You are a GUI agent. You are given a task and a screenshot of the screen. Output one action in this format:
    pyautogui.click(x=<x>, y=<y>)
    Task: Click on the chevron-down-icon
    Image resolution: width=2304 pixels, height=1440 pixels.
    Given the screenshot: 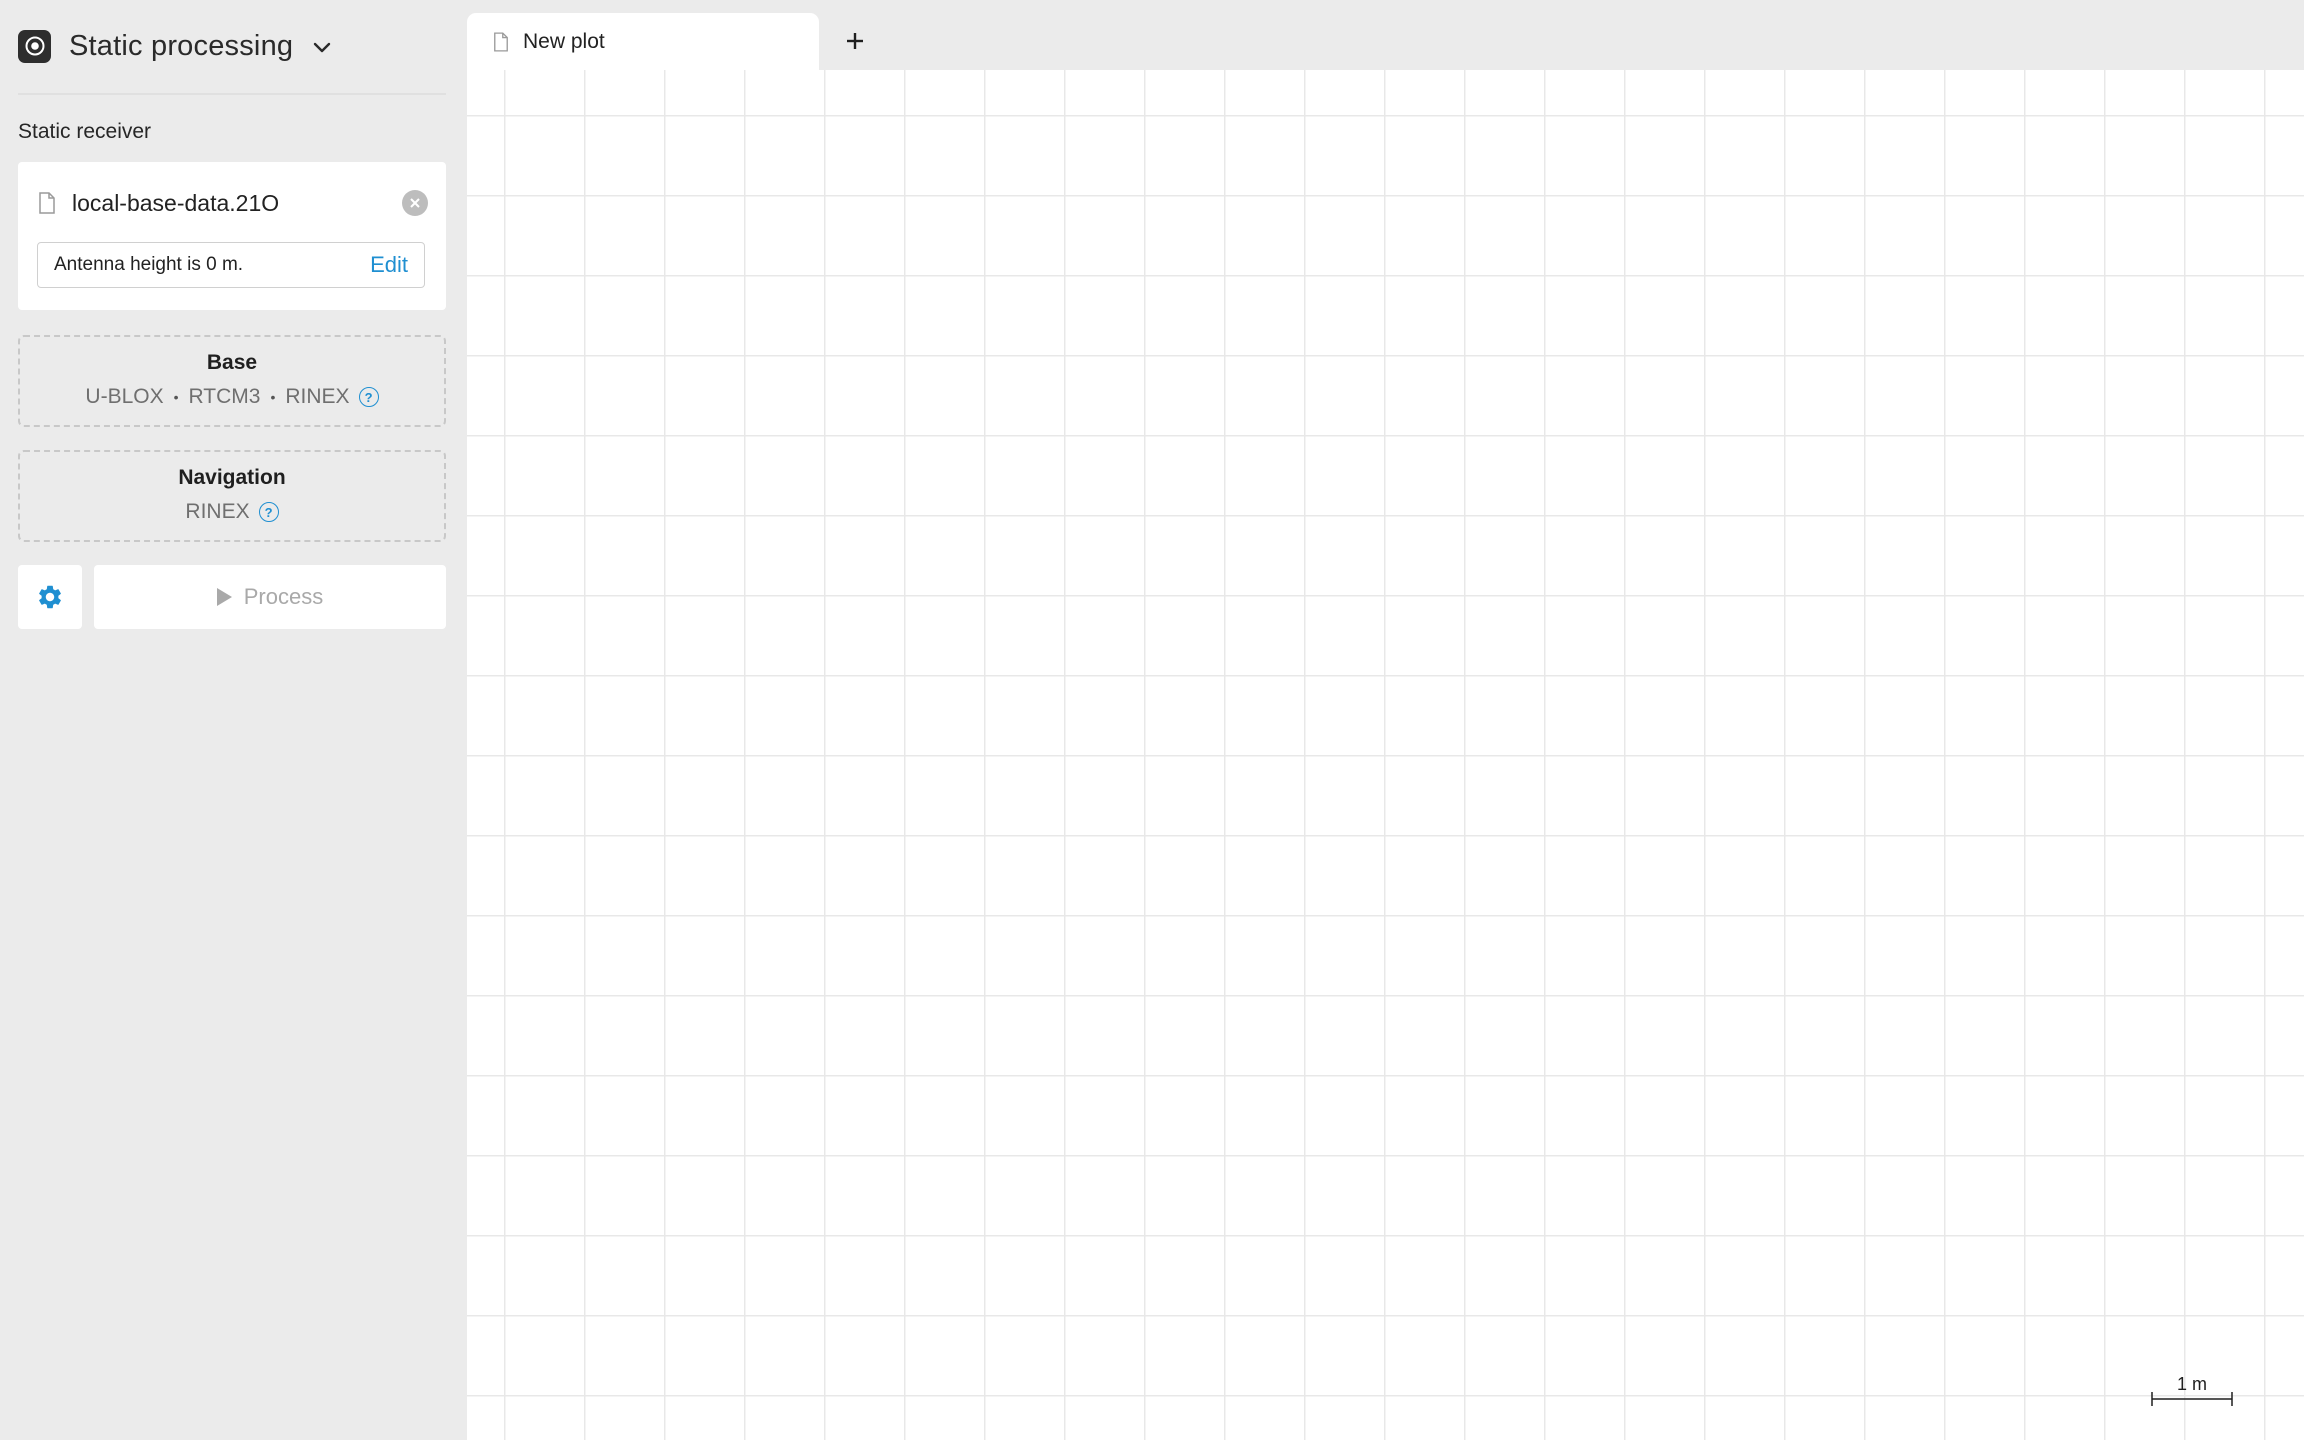 What is the action you would take?
    pyautogui.click(x=322, y=47)
    